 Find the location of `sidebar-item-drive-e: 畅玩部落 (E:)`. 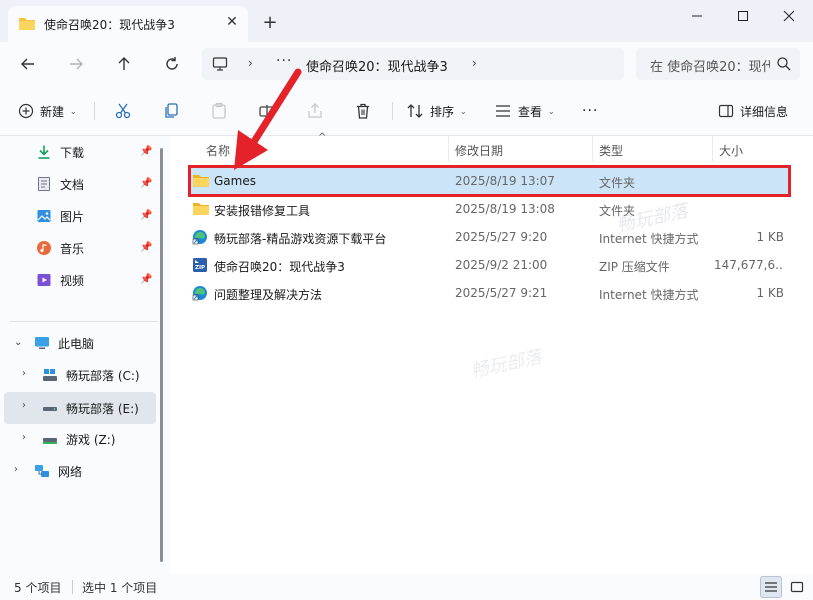

sidebar-item-drive-e: 畅玩部落 (E:) is located at coordinates (90, 408).